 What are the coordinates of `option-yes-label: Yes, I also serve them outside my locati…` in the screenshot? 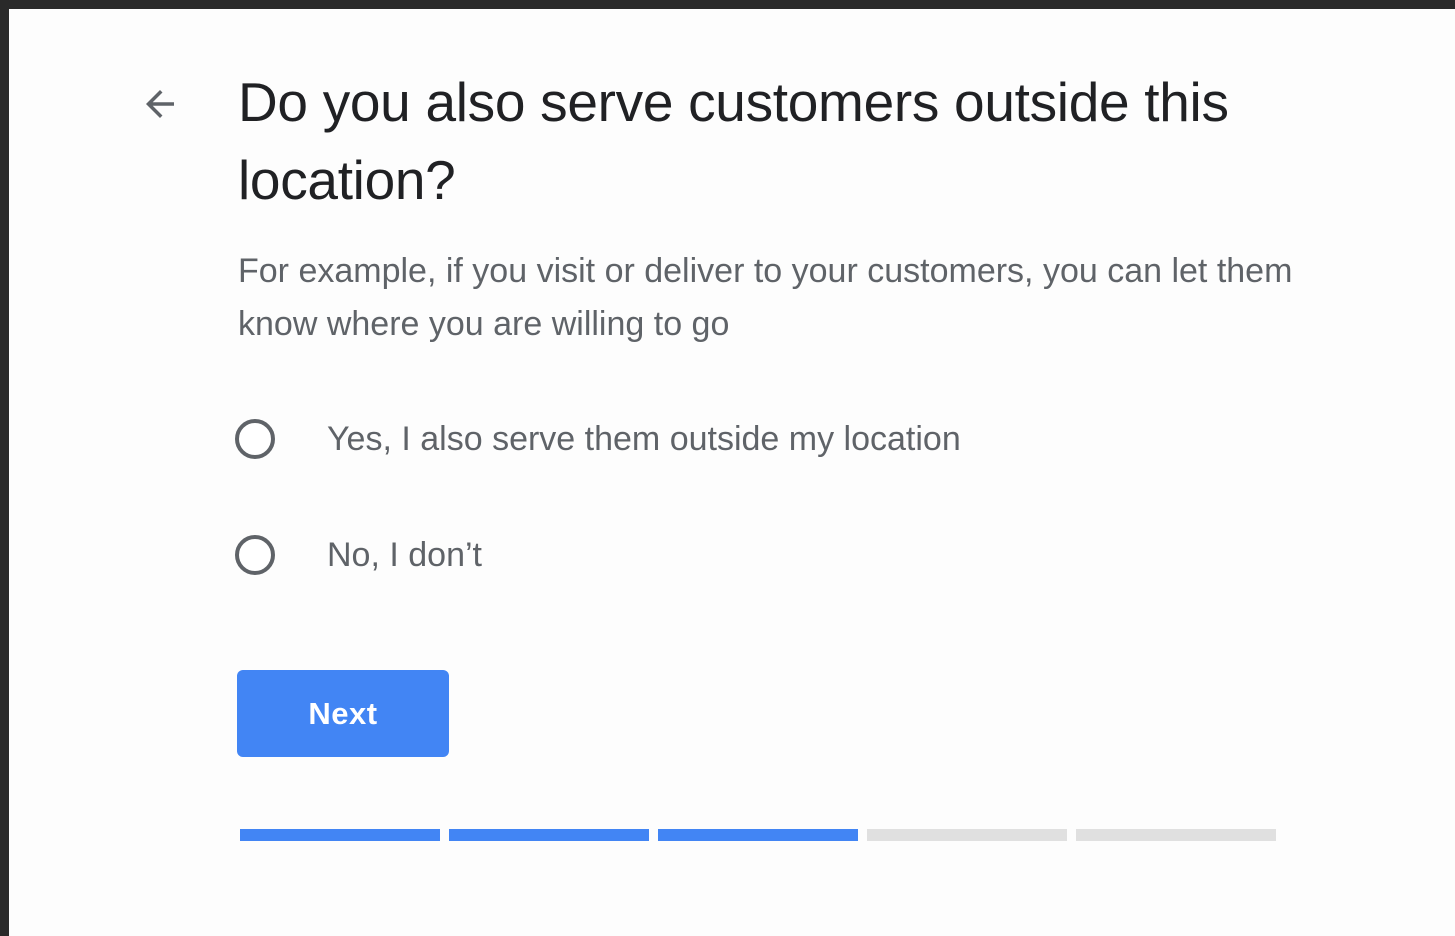 It's located at (644, 438).